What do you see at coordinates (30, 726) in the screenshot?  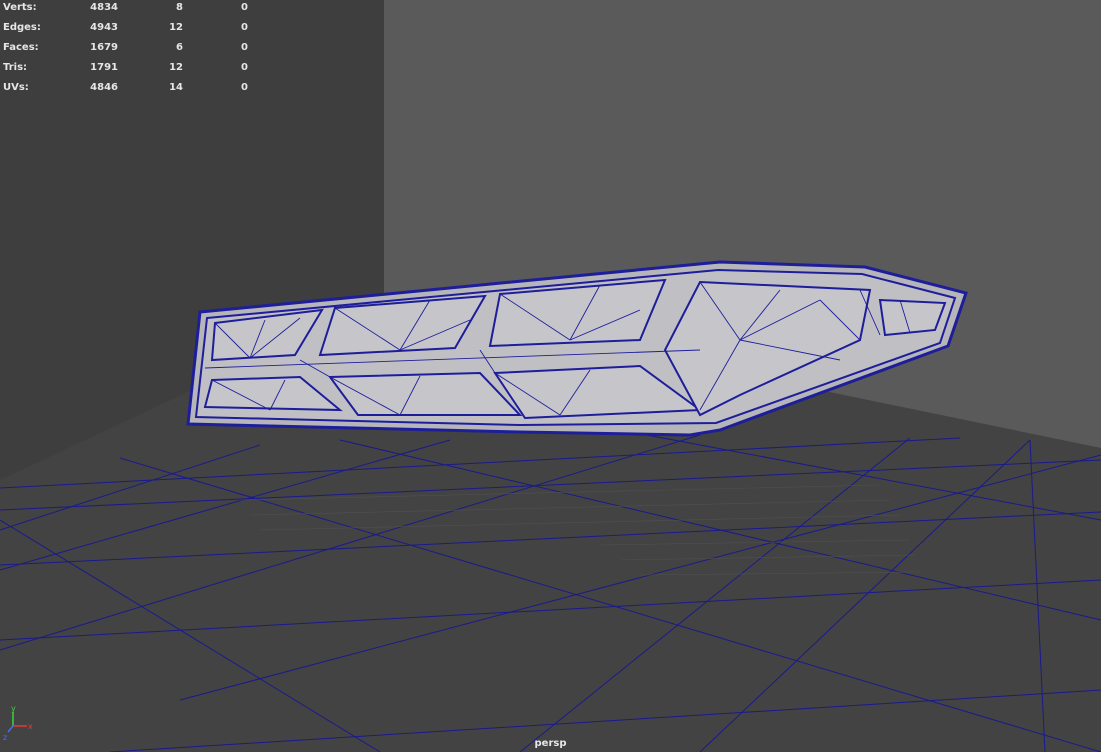 I see `axis-x-label: x` at bounding box center [30, 726].